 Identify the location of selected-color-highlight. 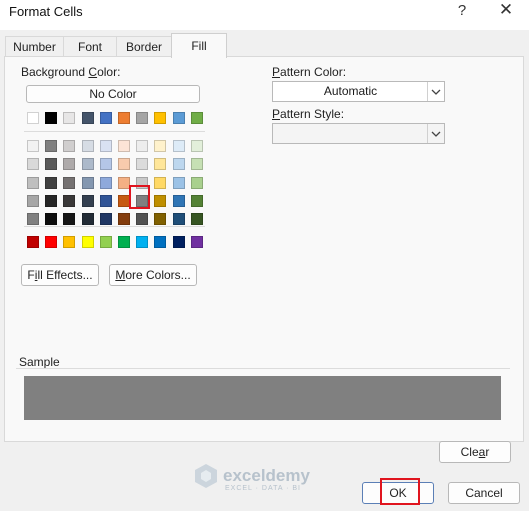
(139, 197).